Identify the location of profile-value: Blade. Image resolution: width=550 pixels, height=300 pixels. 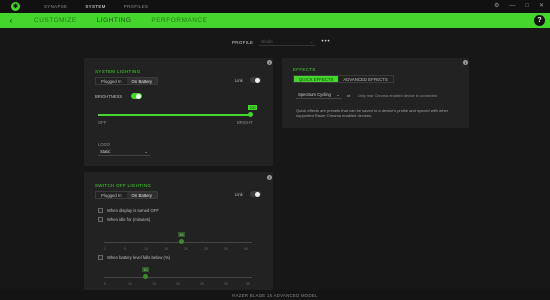
(267, 41).